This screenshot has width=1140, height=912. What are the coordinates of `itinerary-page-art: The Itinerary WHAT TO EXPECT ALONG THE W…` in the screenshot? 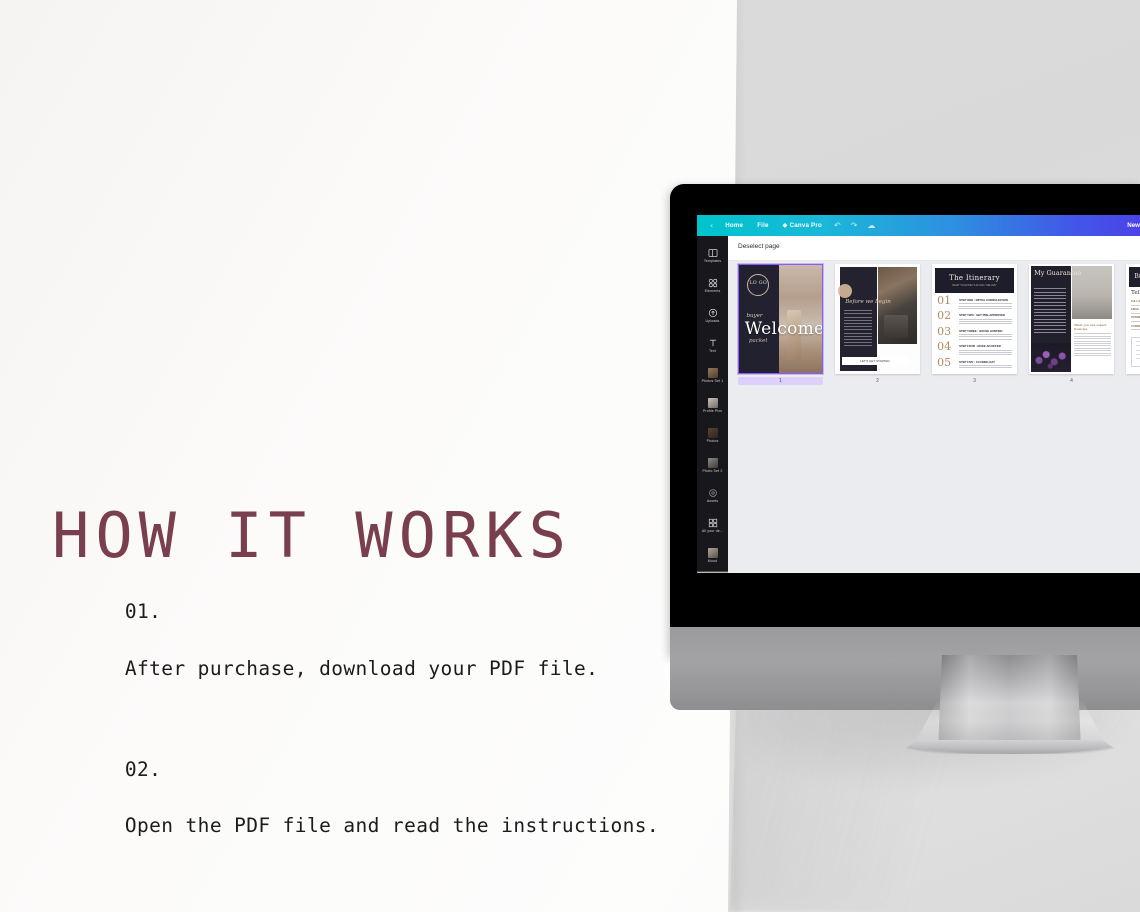 It's located at (974, 319).